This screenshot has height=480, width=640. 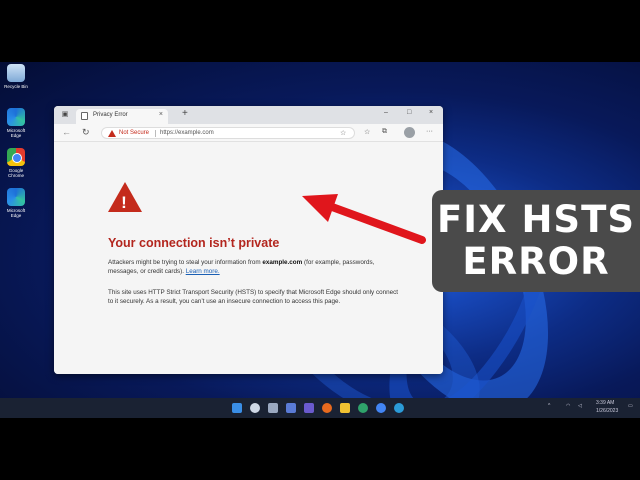 I want to click on collections-icon: ⧉, so click(x=384, y=132).